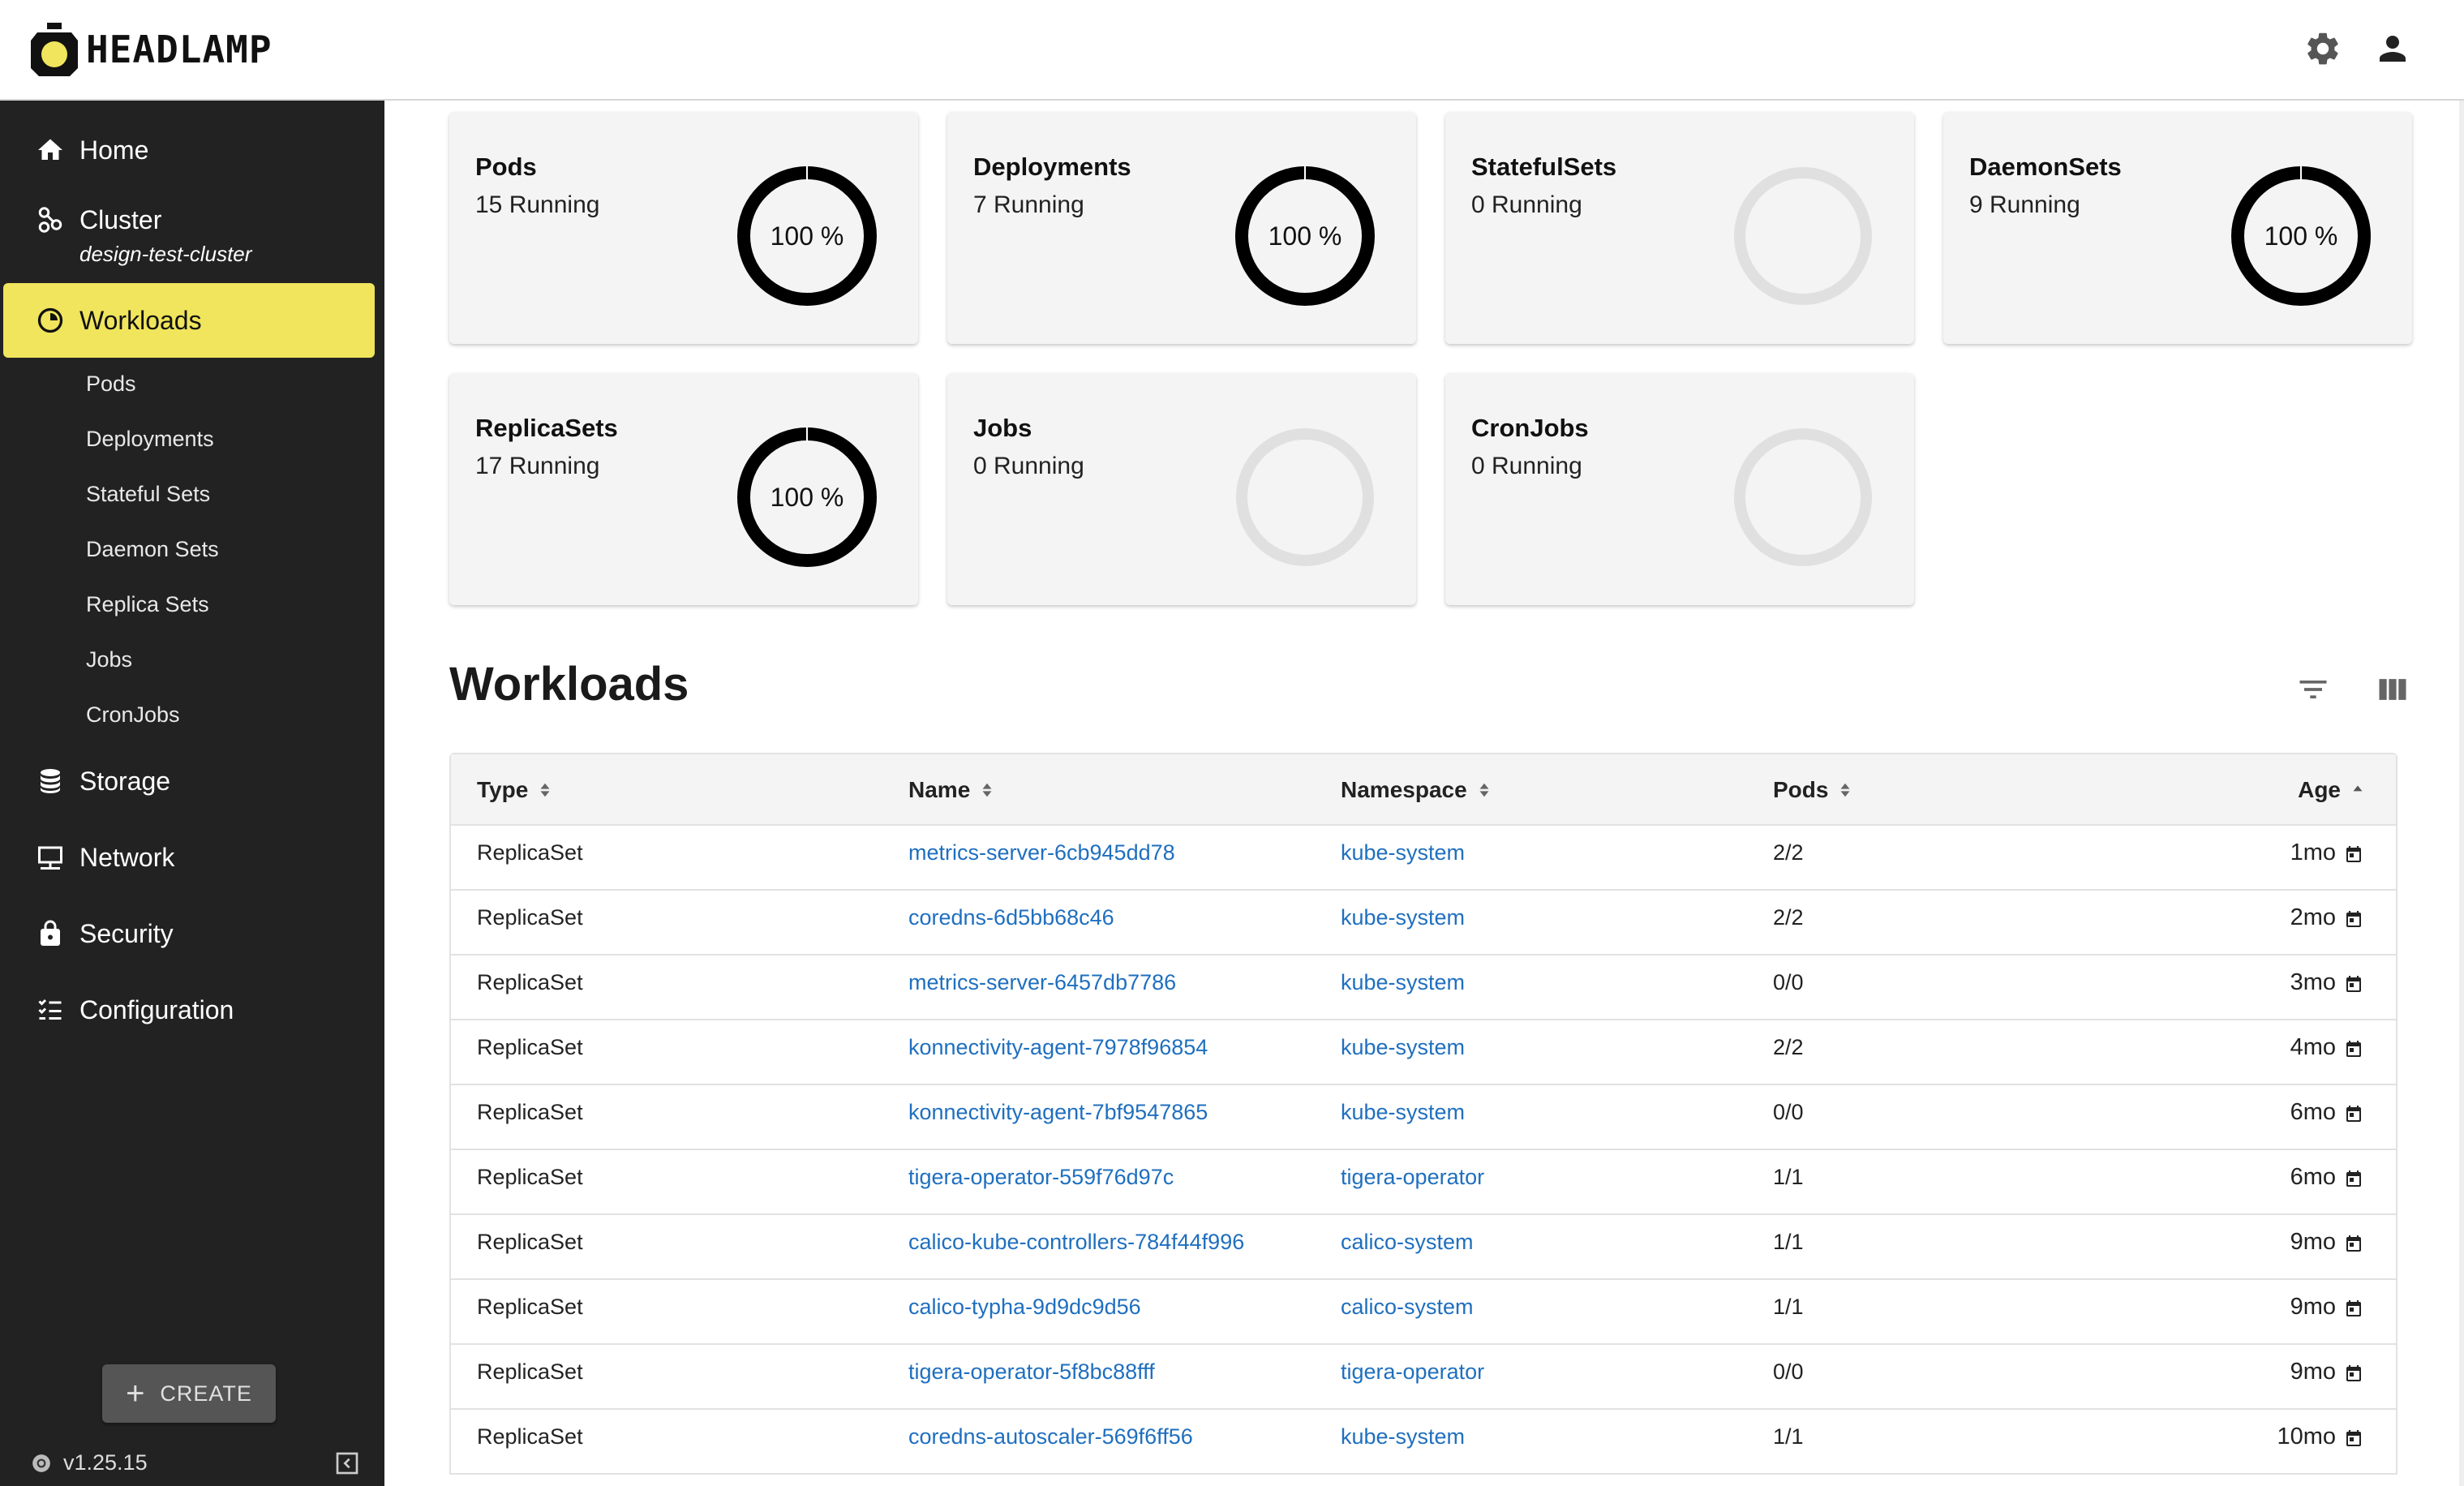  Describe the element at coordinates (347, 1463) in the screenshot. I see `collapse-sidebar-icon` at that location.